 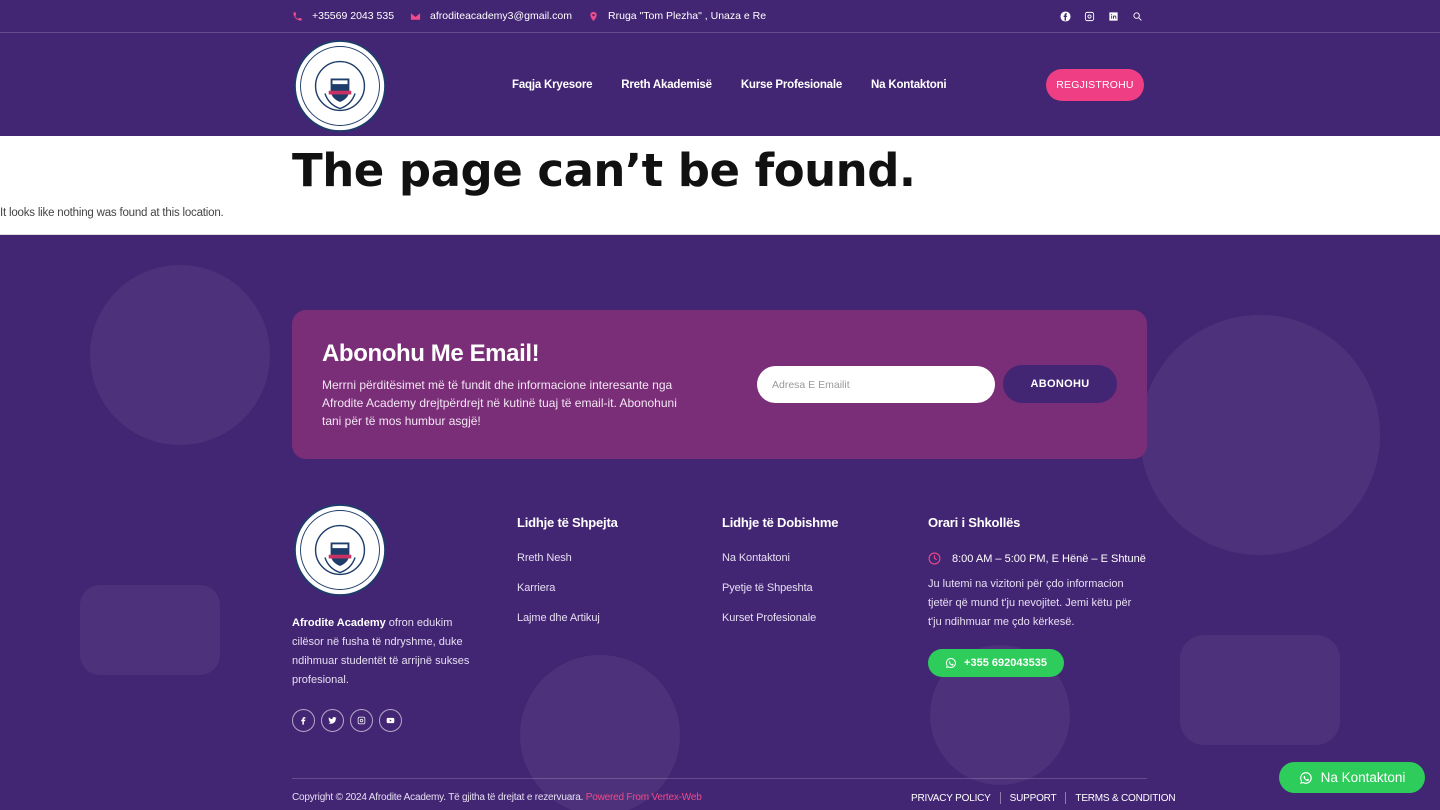 What do you see at coordinates (415, 16) in the screenshot?
I see `envelope-icon` at bounding box center [415, 16].